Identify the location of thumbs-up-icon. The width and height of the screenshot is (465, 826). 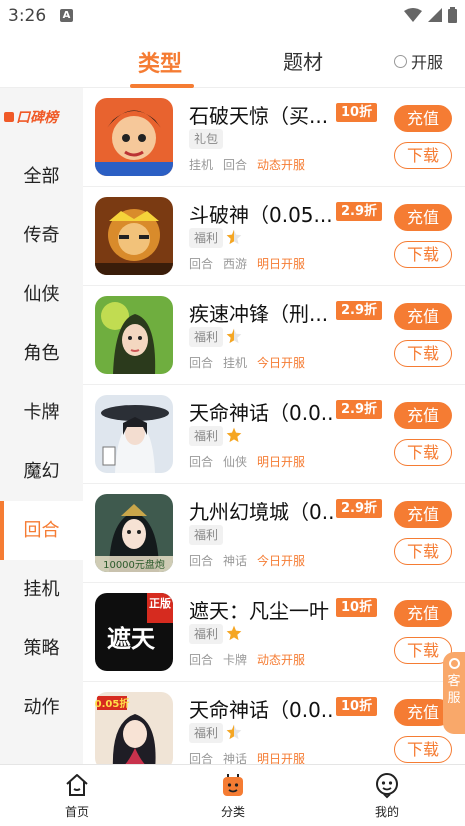
(9, 117).